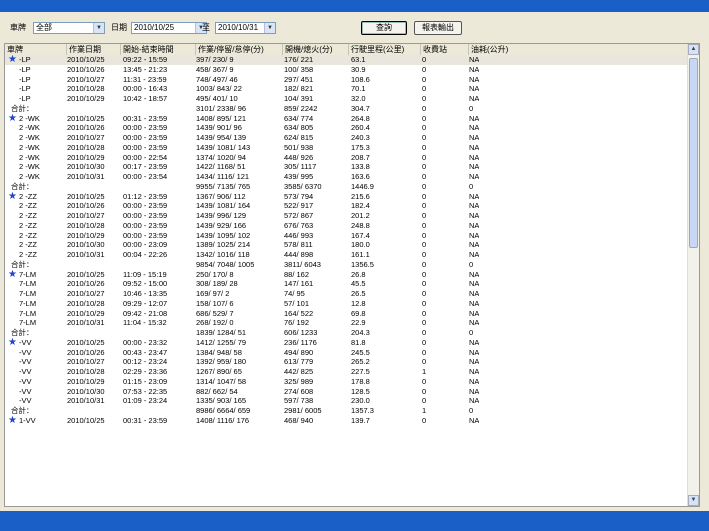 This screenshot has width=709, height=531. I want to click on cell-engine: 522/ 917, so click(299, 206).